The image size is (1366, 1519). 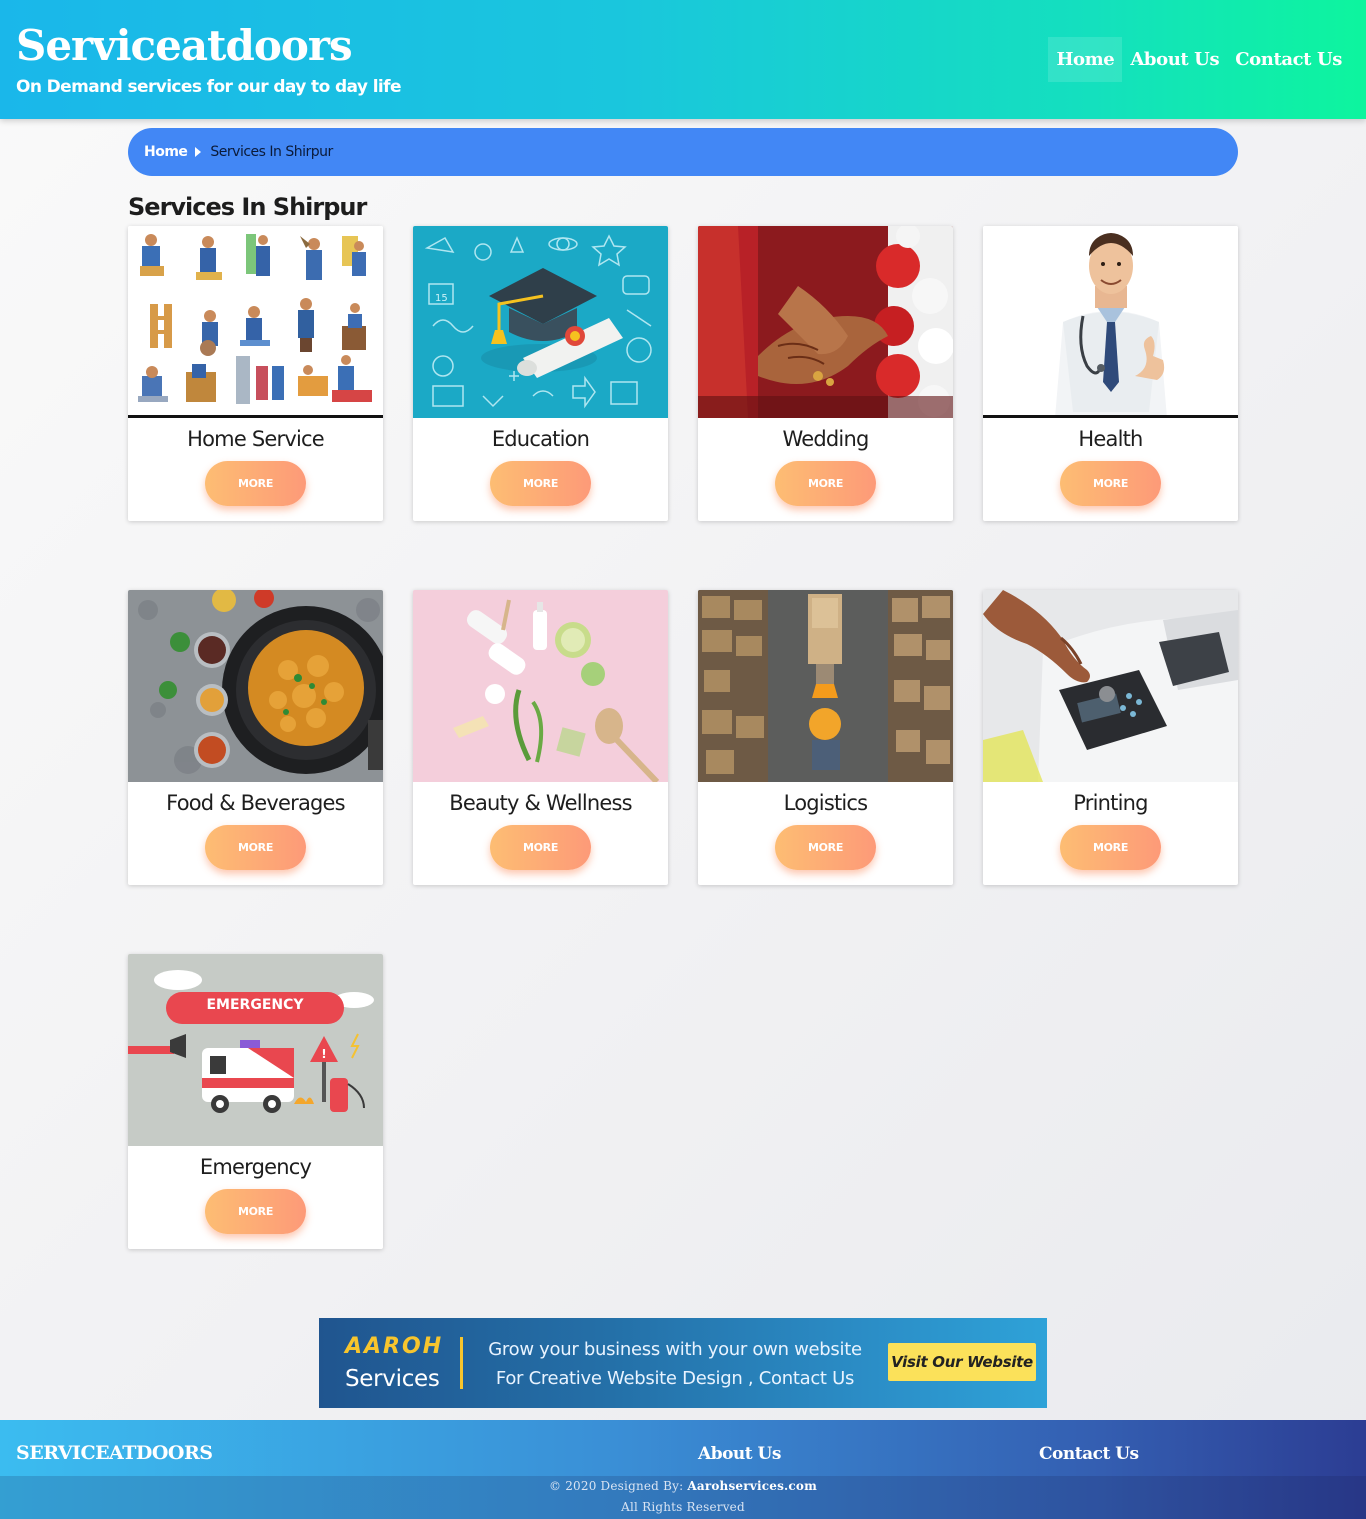 I want to click on banner-logo: AAROH, so click(x=394, y=1346).